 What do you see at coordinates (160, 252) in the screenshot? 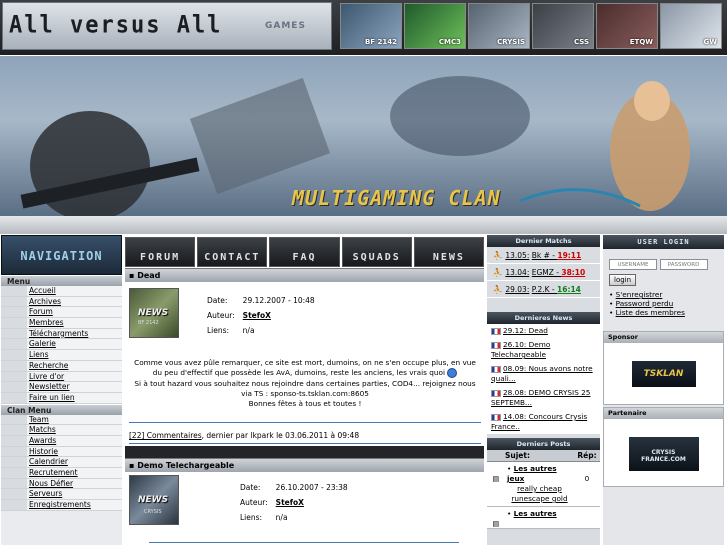
I see `menu-forum: FORUM` at bounding box center [160, 252].